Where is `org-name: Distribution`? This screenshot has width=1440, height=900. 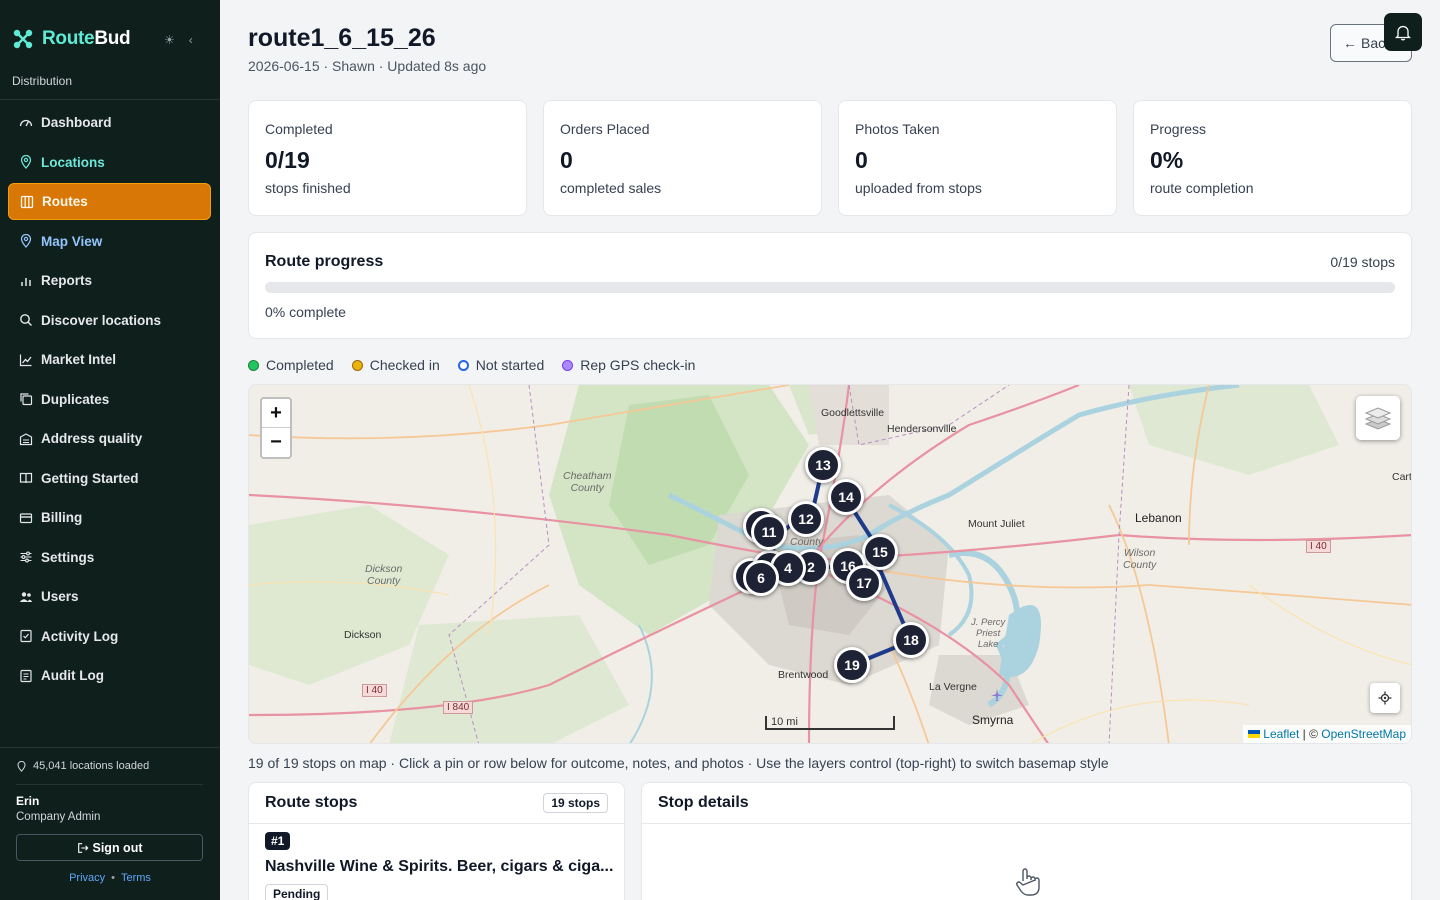
org-name: Distribution is located at coordinates (42, 81).